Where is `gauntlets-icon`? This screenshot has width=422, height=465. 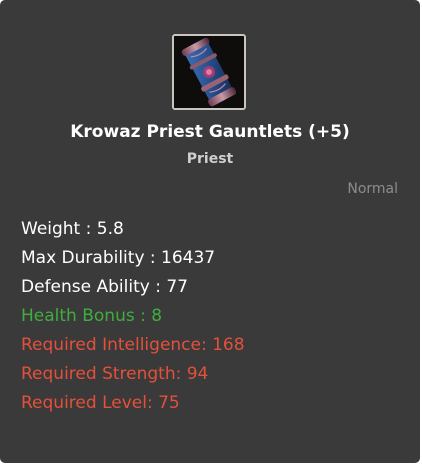 gauntlets-icon is located at coordinates (209, 72).